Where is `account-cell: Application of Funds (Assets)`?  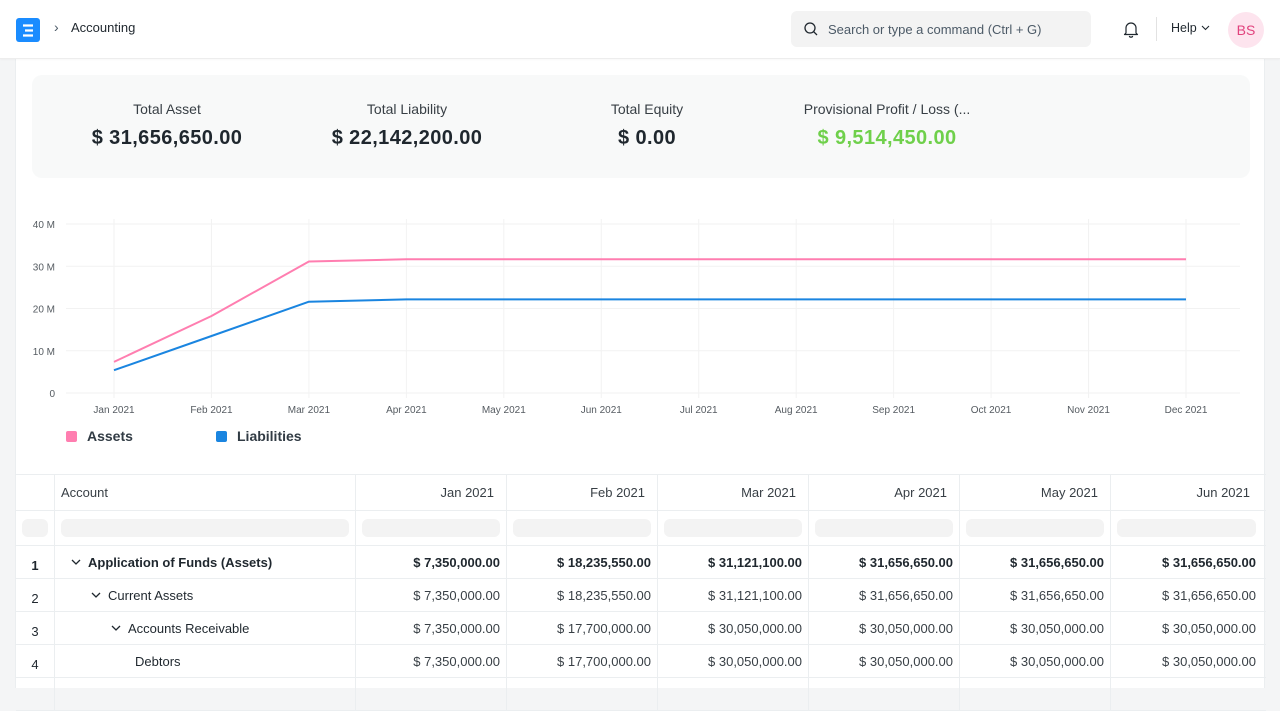 account-cell: Application of Funds (Assets) is located at coordinates (205, 562).